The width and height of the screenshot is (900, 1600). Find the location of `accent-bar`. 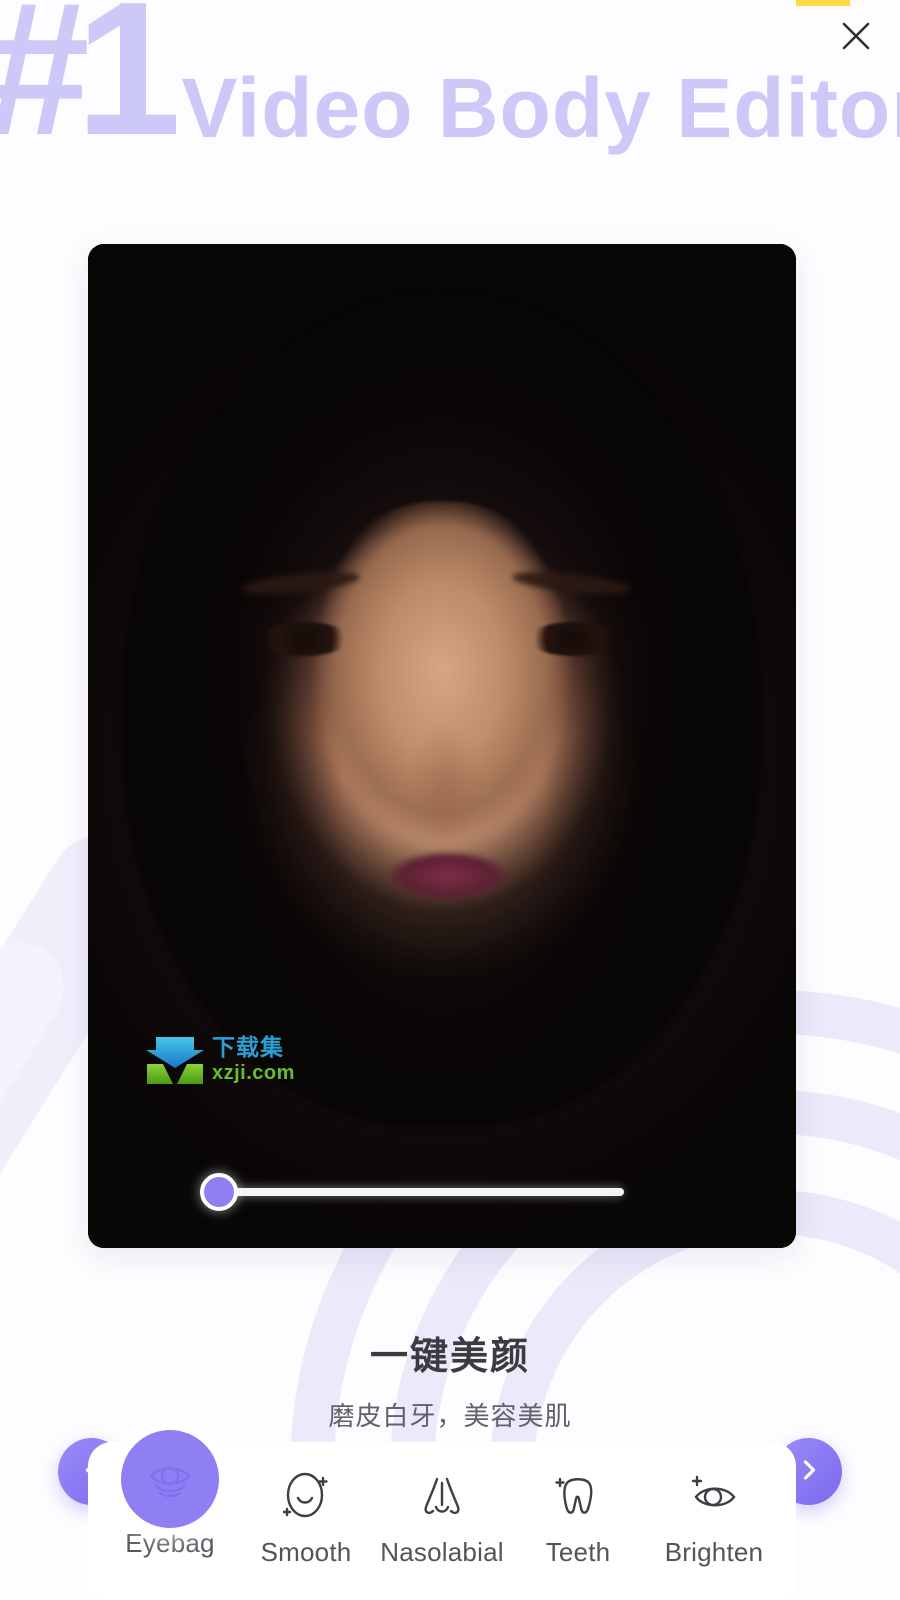

accent-bar is located at coordinates (823, 3).